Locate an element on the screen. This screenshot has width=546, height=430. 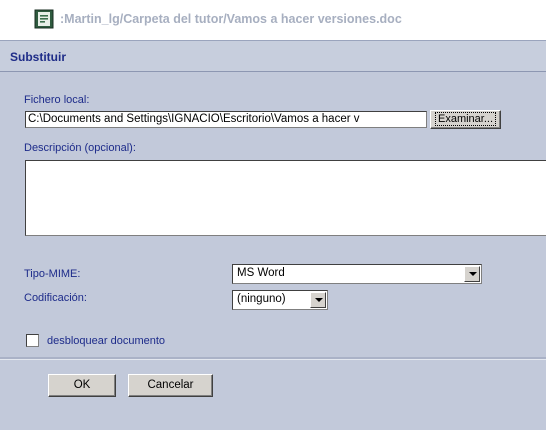
mime-type-select: MS Word is located at coordinates (357, 274).